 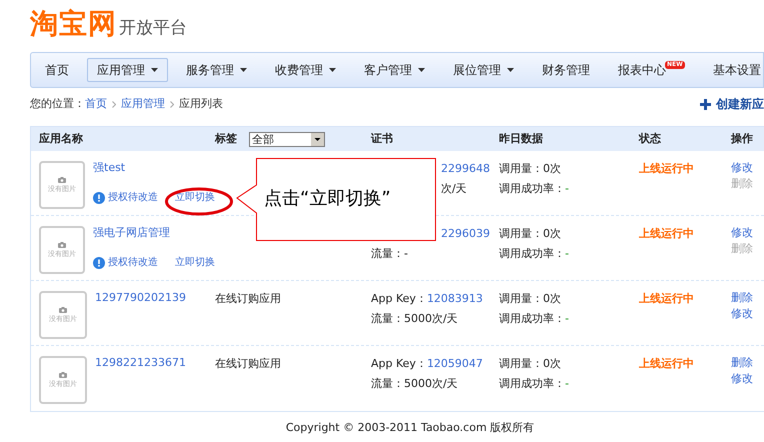 What do you see at coordinates (382, 138) in the screenshot?
I see `column-header: 证书` at bounding box center [382, 138].